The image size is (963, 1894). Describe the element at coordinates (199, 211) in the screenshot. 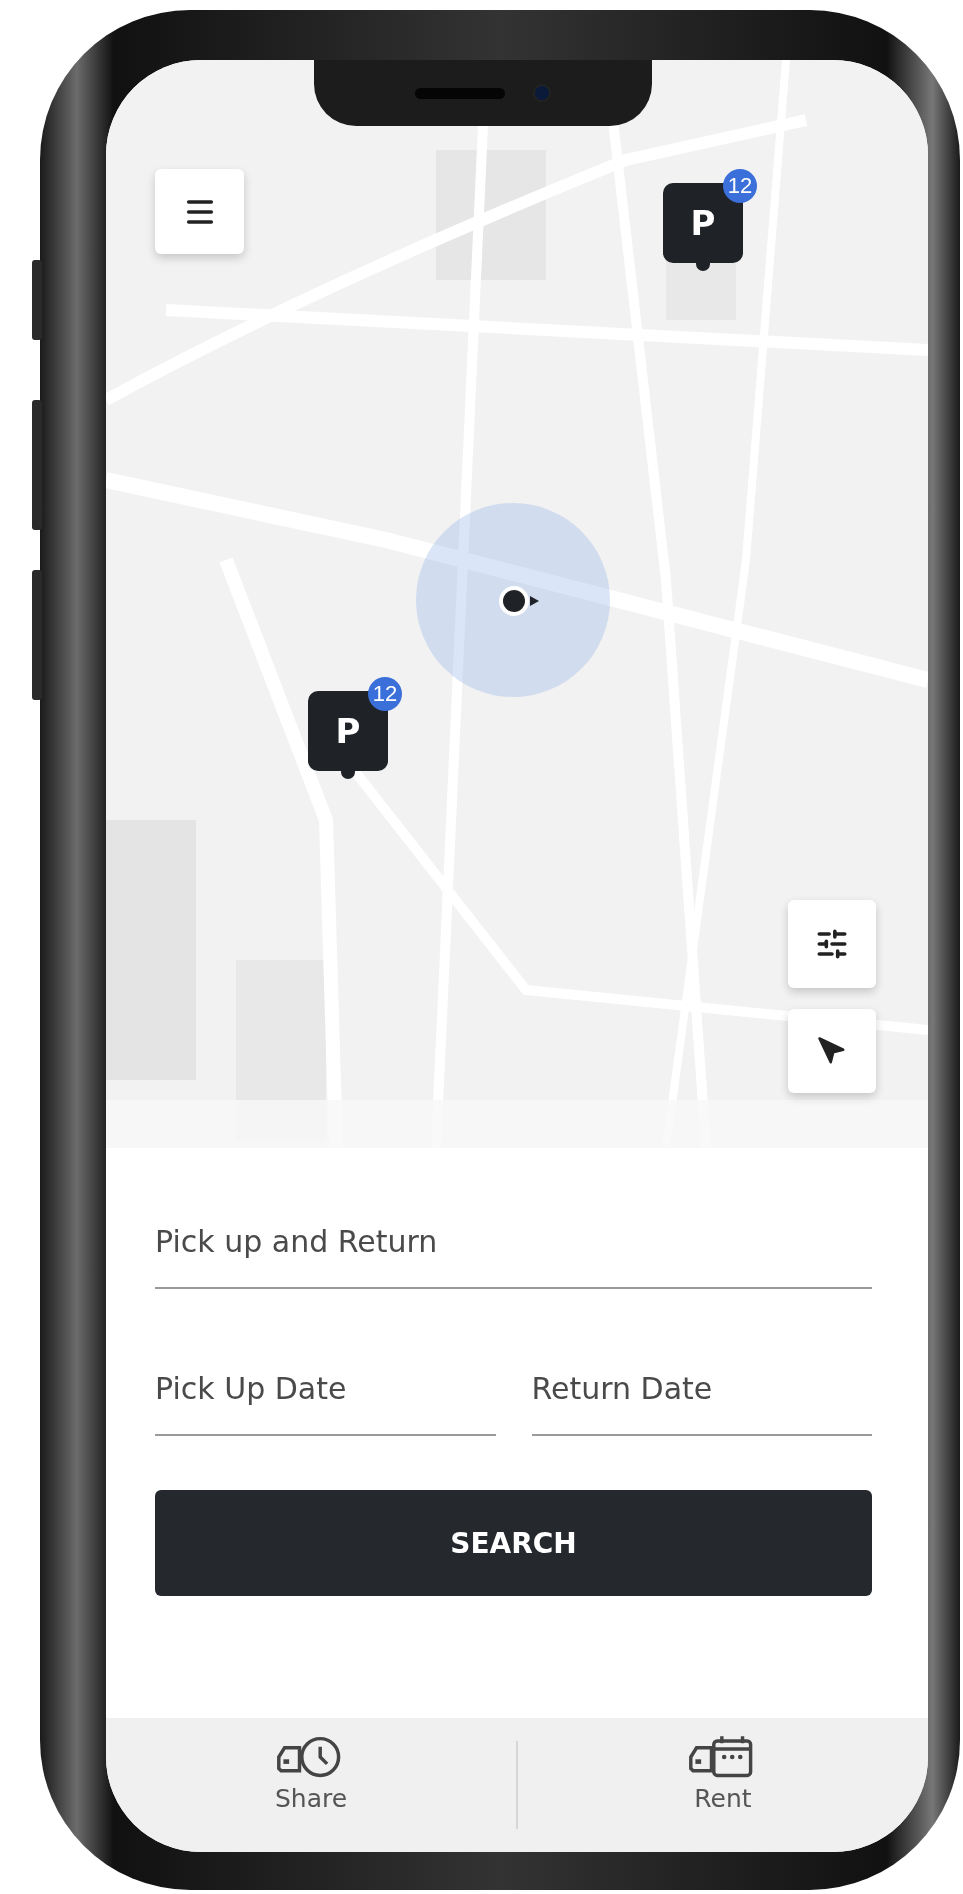

I see `menu-button` at that location.